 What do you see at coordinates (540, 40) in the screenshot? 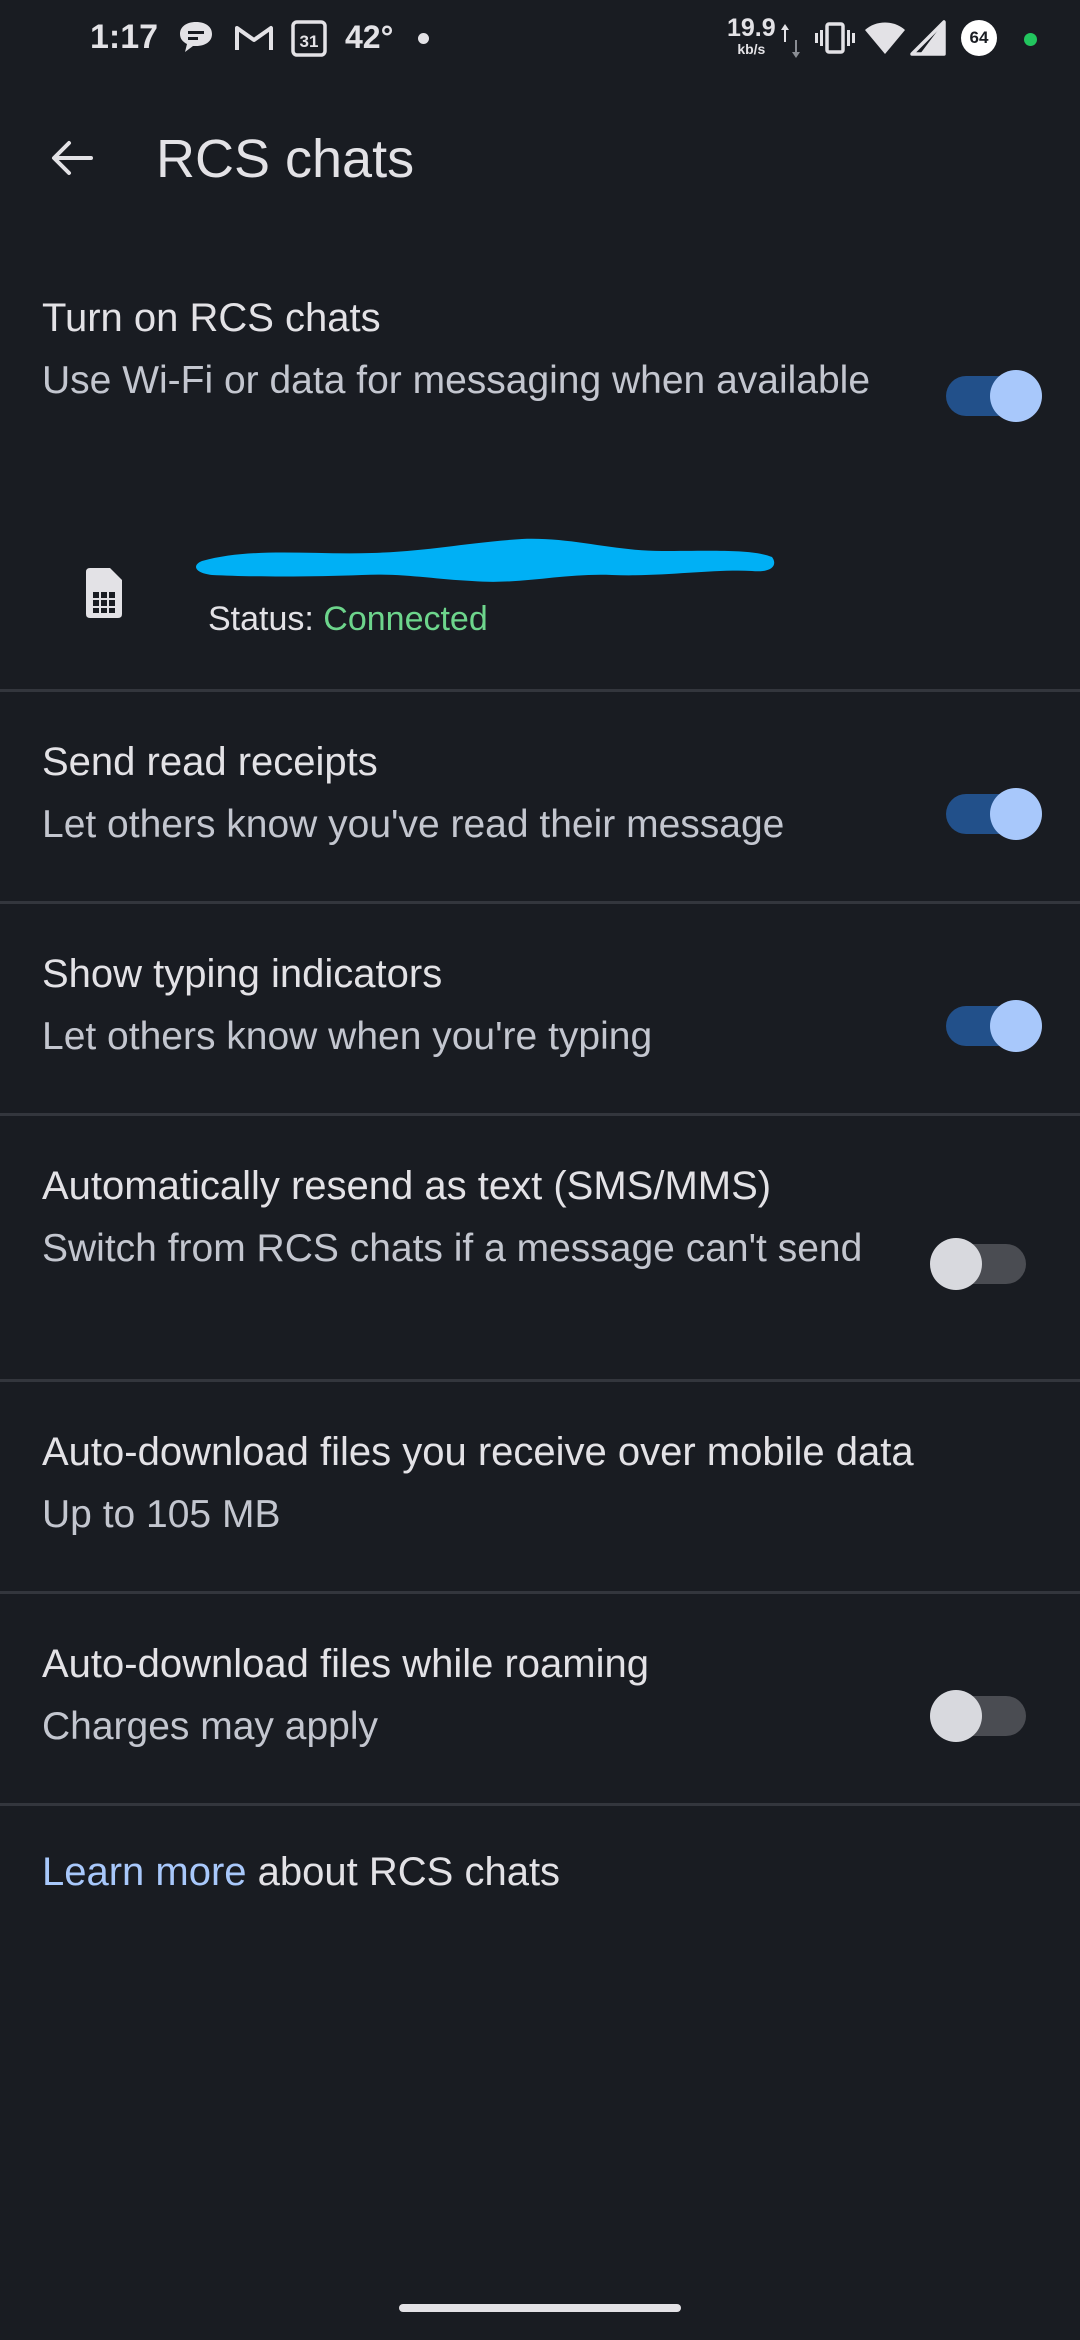
I see `status-bar: 1:17 31 42° 19.9 kb/s 64` at bounding box center [540, 40].